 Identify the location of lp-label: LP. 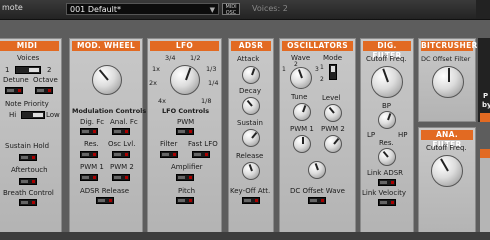
(371, 135).